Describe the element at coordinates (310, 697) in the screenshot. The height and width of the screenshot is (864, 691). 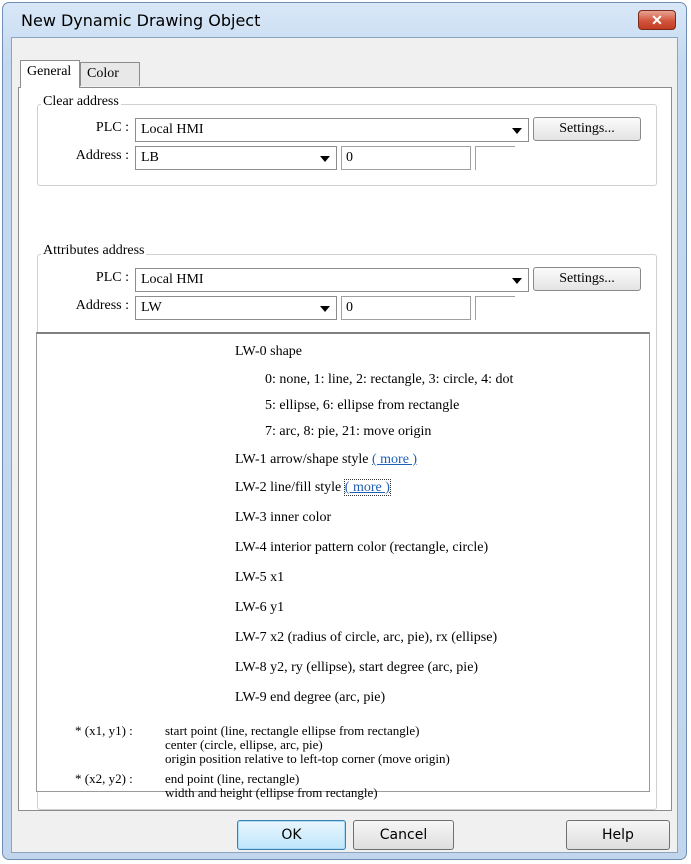
I see `lw9-line: LW-9 end degree (arc, pie)` at that location.